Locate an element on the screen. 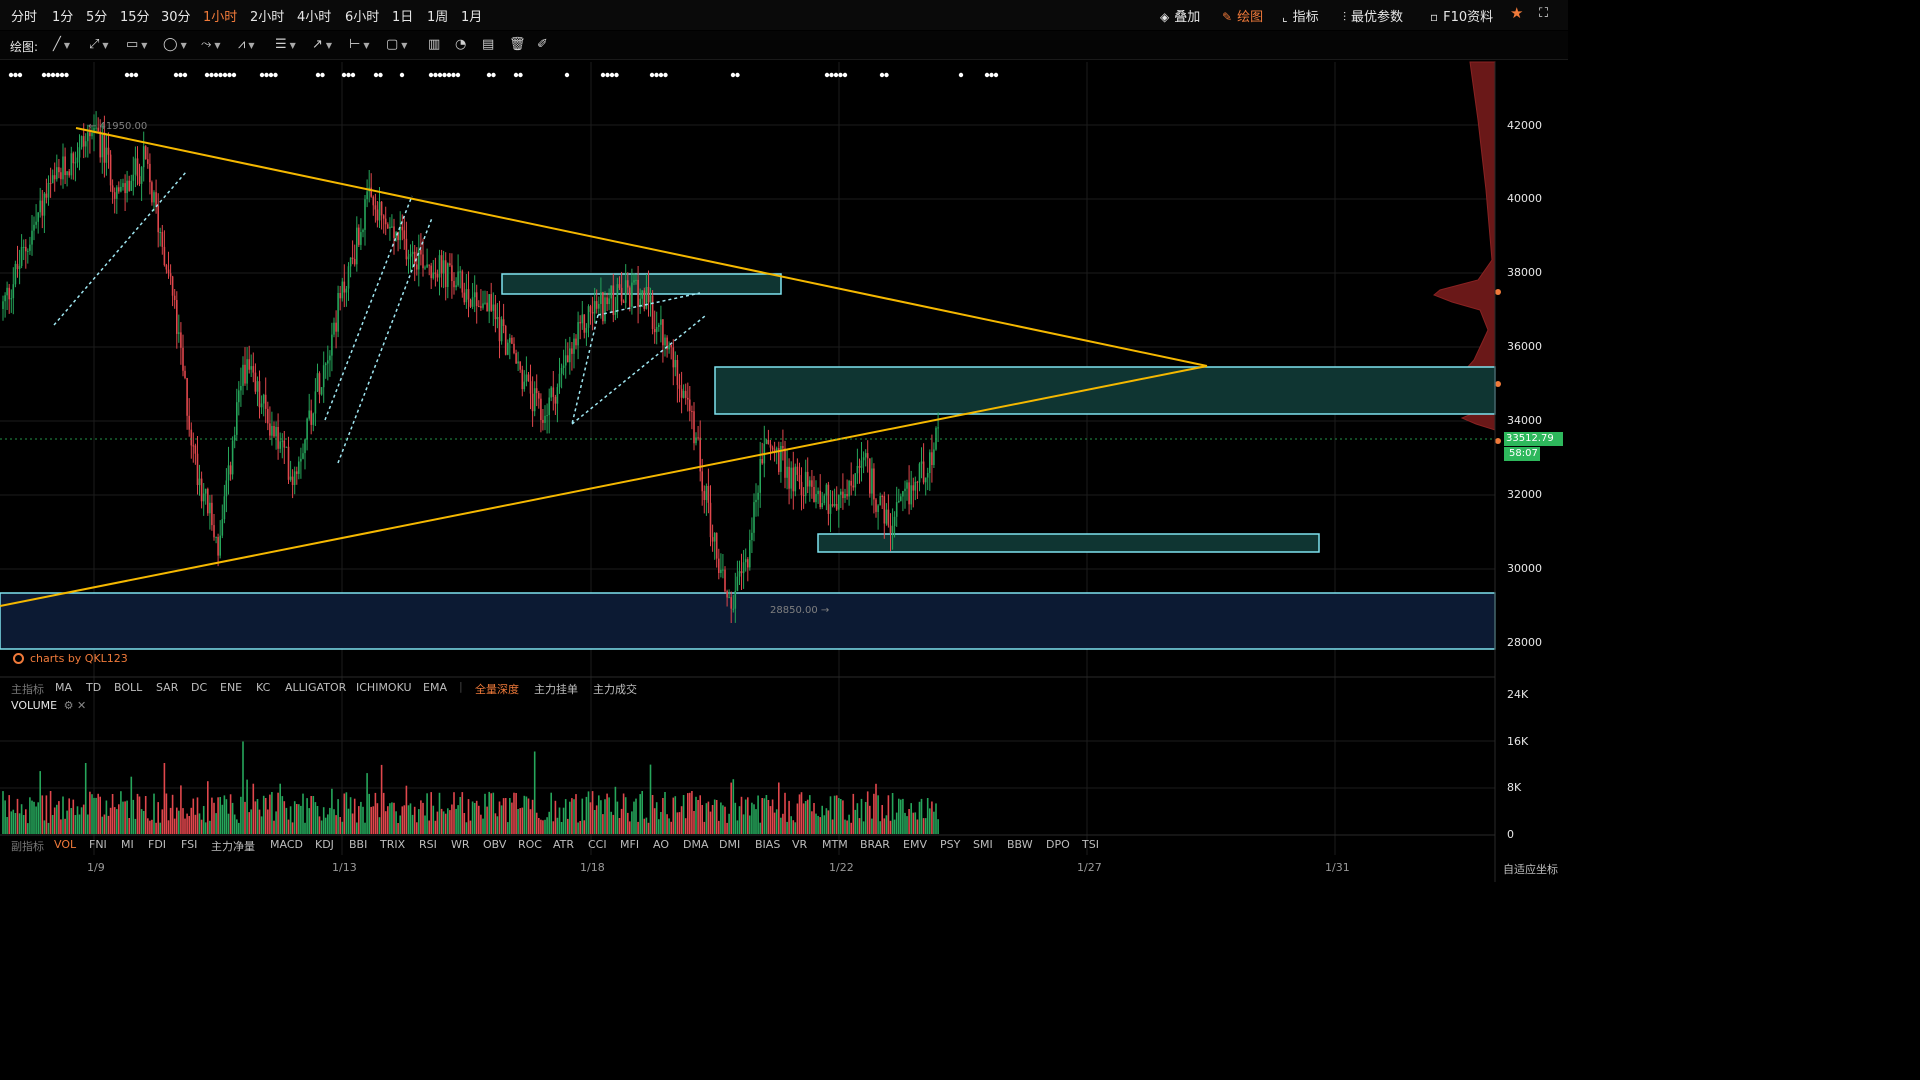 This screenshot has width=1920, height=1080. trendline-lower is located at coordinates (604, 486).